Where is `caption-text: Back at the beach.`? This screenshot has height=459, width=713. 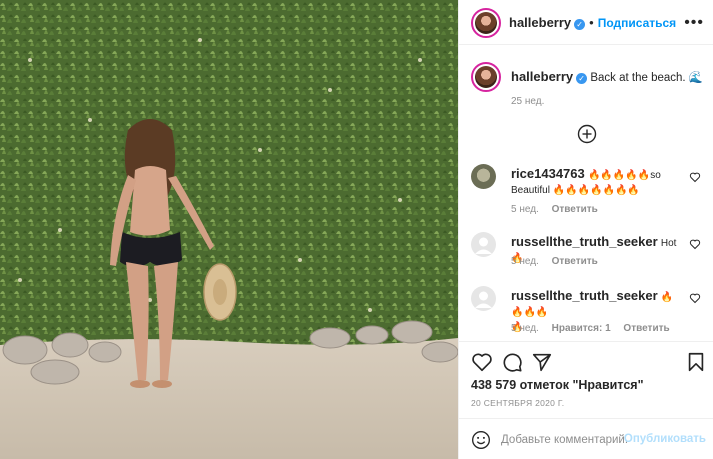 caption-text: Back at the beach. is located at coordinates (638, 78).